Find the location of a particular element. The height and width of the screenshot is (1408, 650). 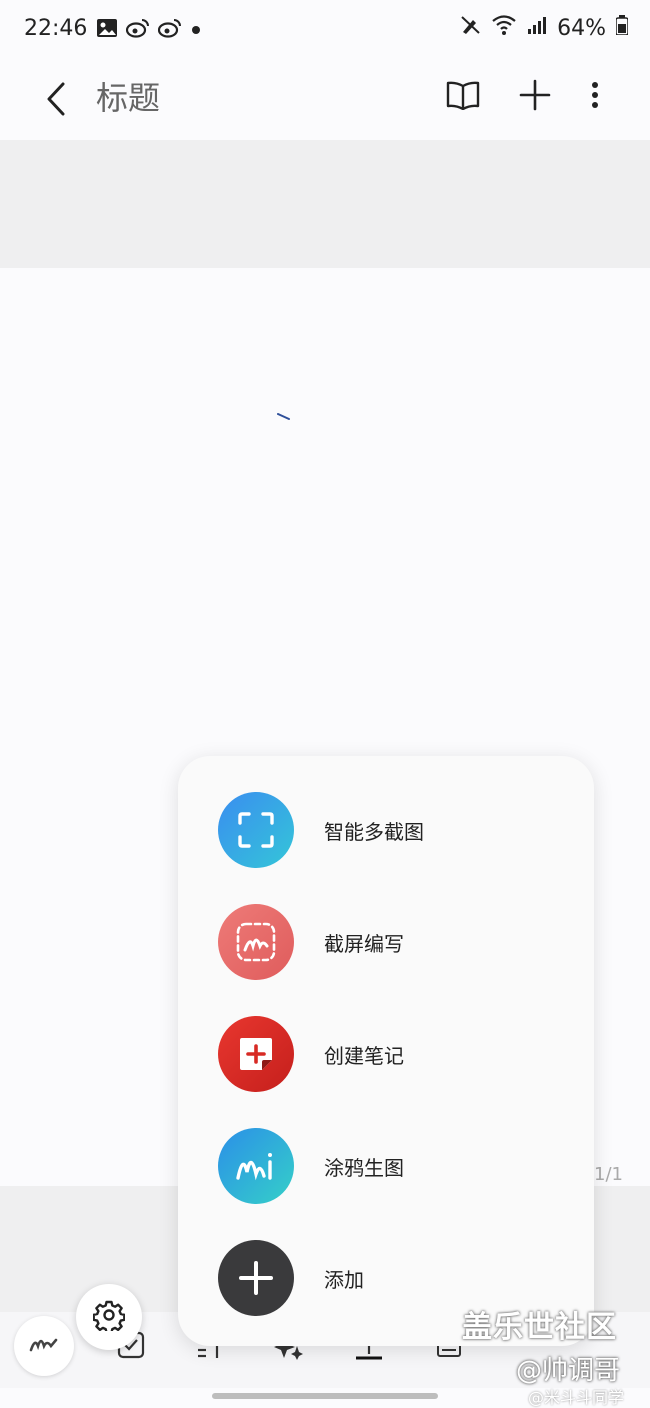

book-button is located at coordinates (463, 97).